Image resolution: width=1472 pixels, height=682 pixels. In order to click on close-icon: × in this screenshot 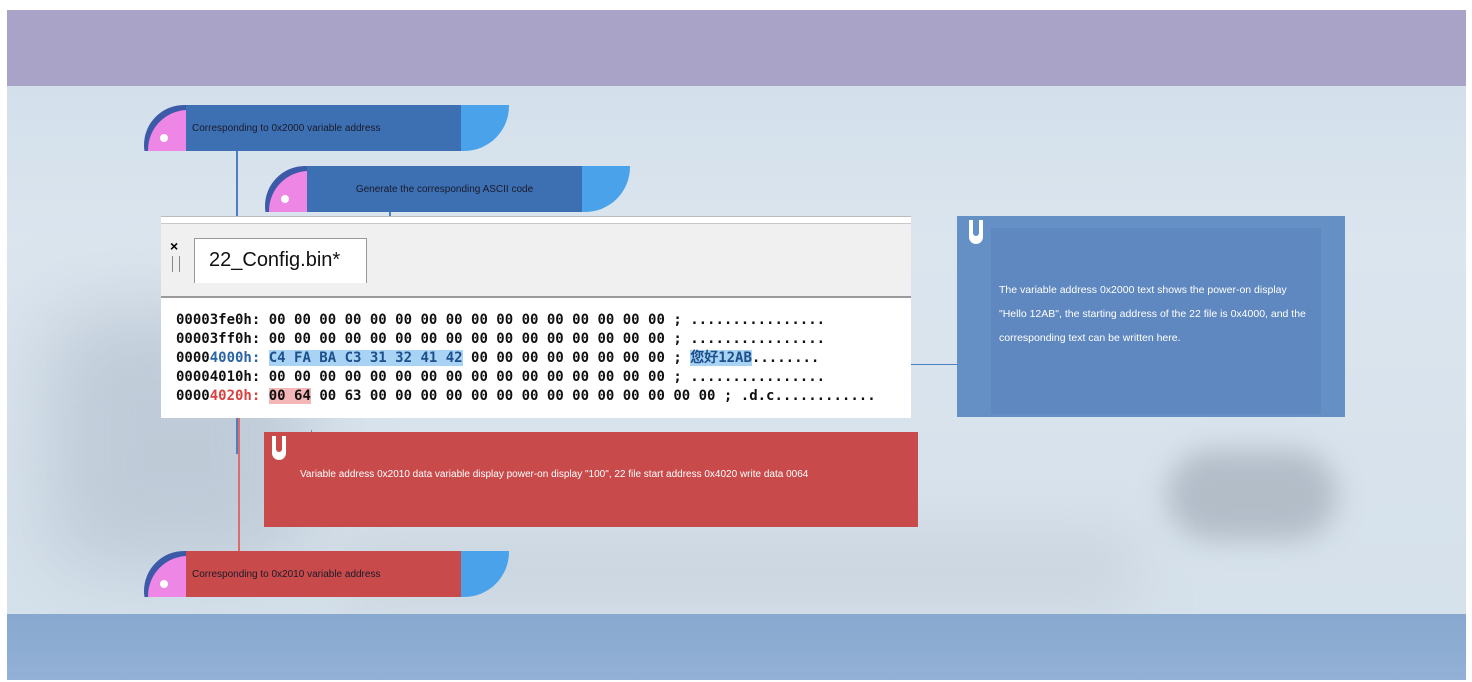, I will do `click(174, 246)`.